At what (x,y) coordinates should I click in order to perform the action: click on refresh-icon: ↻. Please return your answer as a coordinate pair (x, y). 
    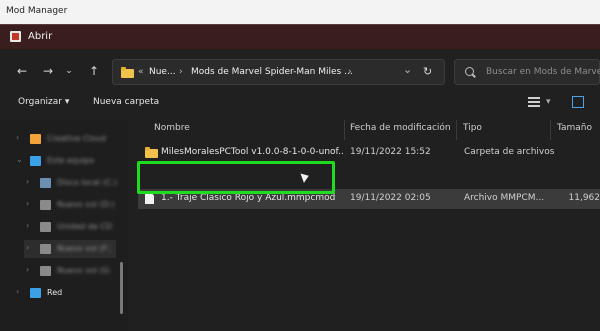
    Looking at the image, I should click on (427, 71).